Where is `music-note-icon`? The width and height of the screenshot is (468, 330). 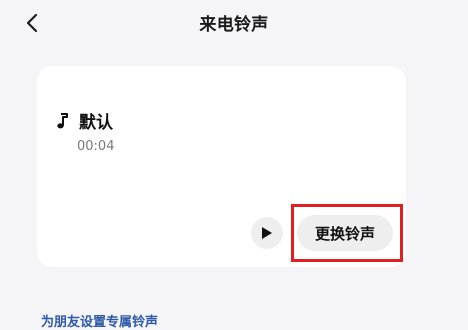
music-note-icon is located at coordinates (62, 121).